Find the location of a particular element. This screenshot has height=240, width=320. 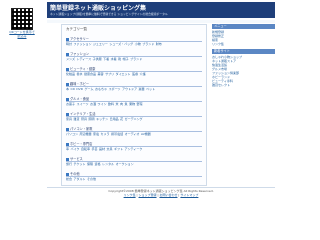

category-link: バイク is located at coordinates (75, 149).